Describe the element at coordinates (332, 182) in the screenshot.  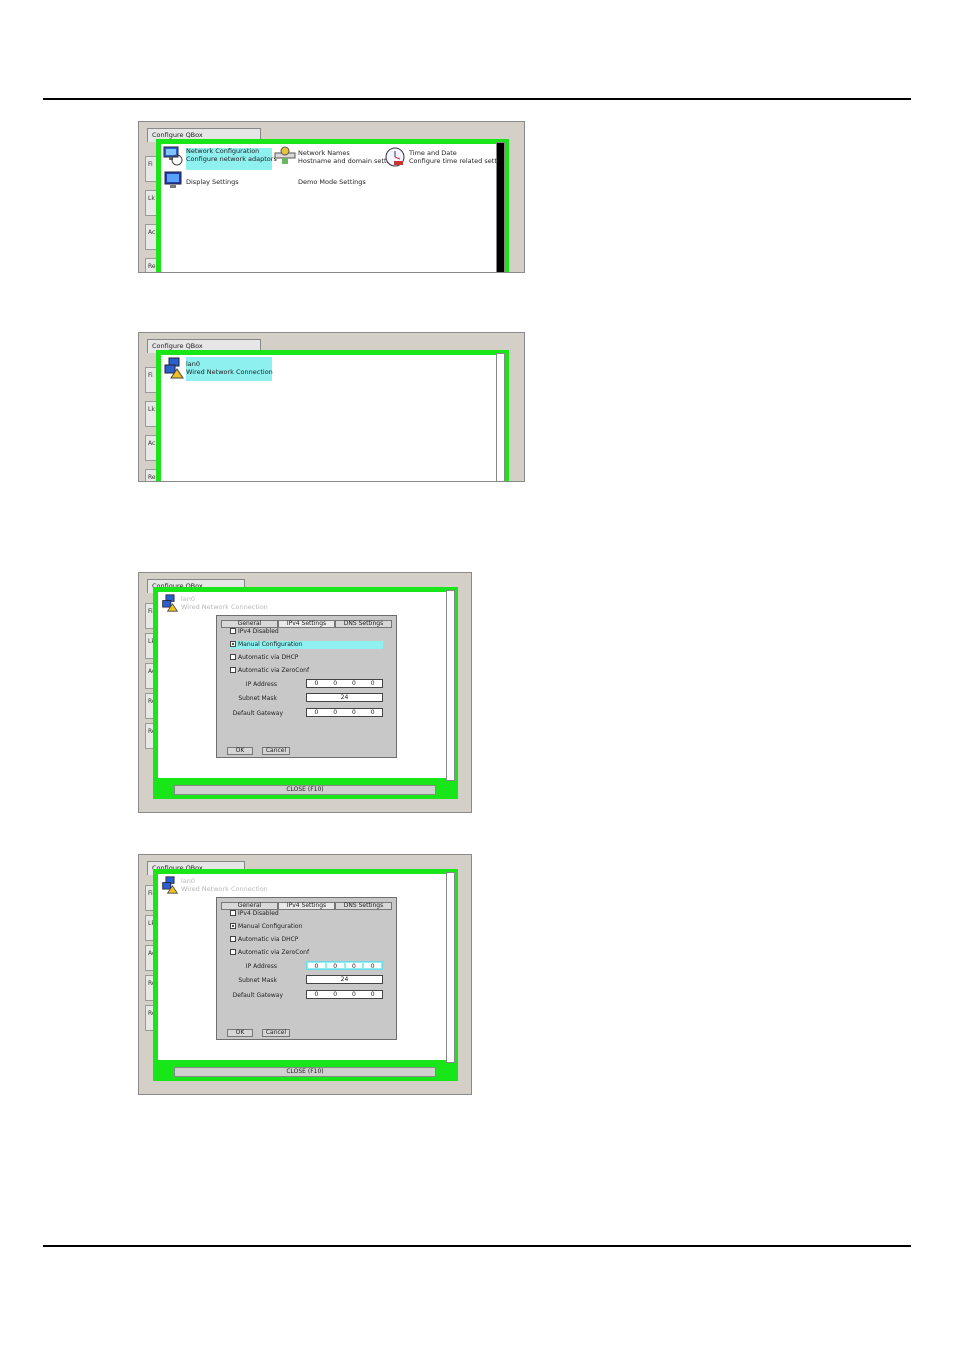
I see `menu-item-demo-mode: Demo Mode Settings` at that location.